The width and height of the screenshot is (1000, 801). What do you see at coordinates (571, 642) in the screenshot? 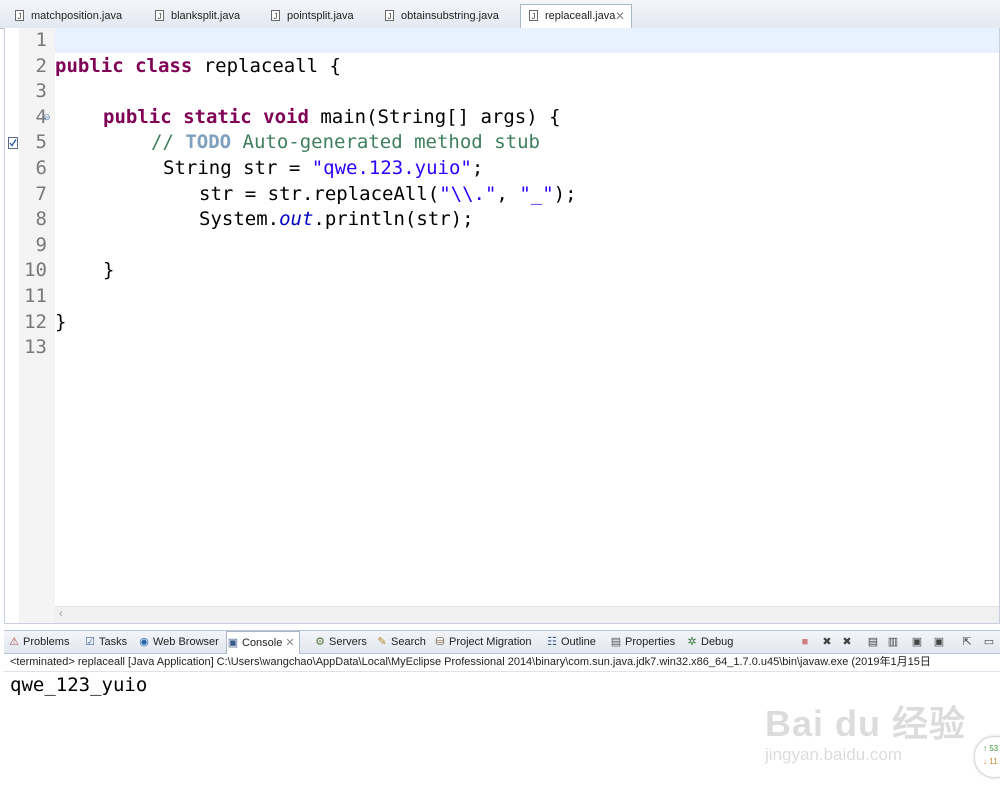
I see `tab-outline: ☷ Outline` at bounding box center [571, 642].